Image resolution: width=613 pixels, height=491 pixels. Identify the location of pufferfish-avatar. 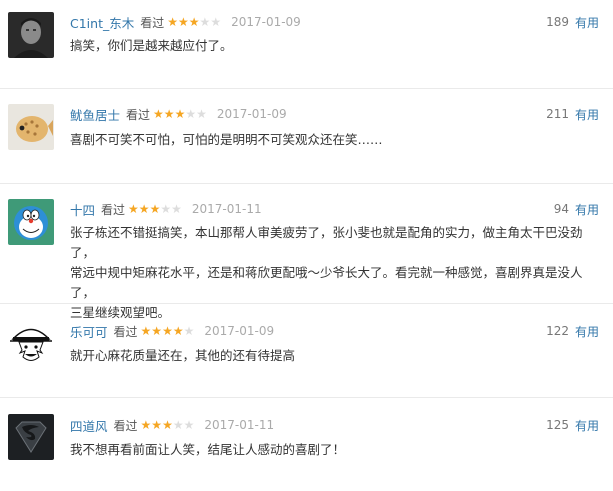
(31, 127).